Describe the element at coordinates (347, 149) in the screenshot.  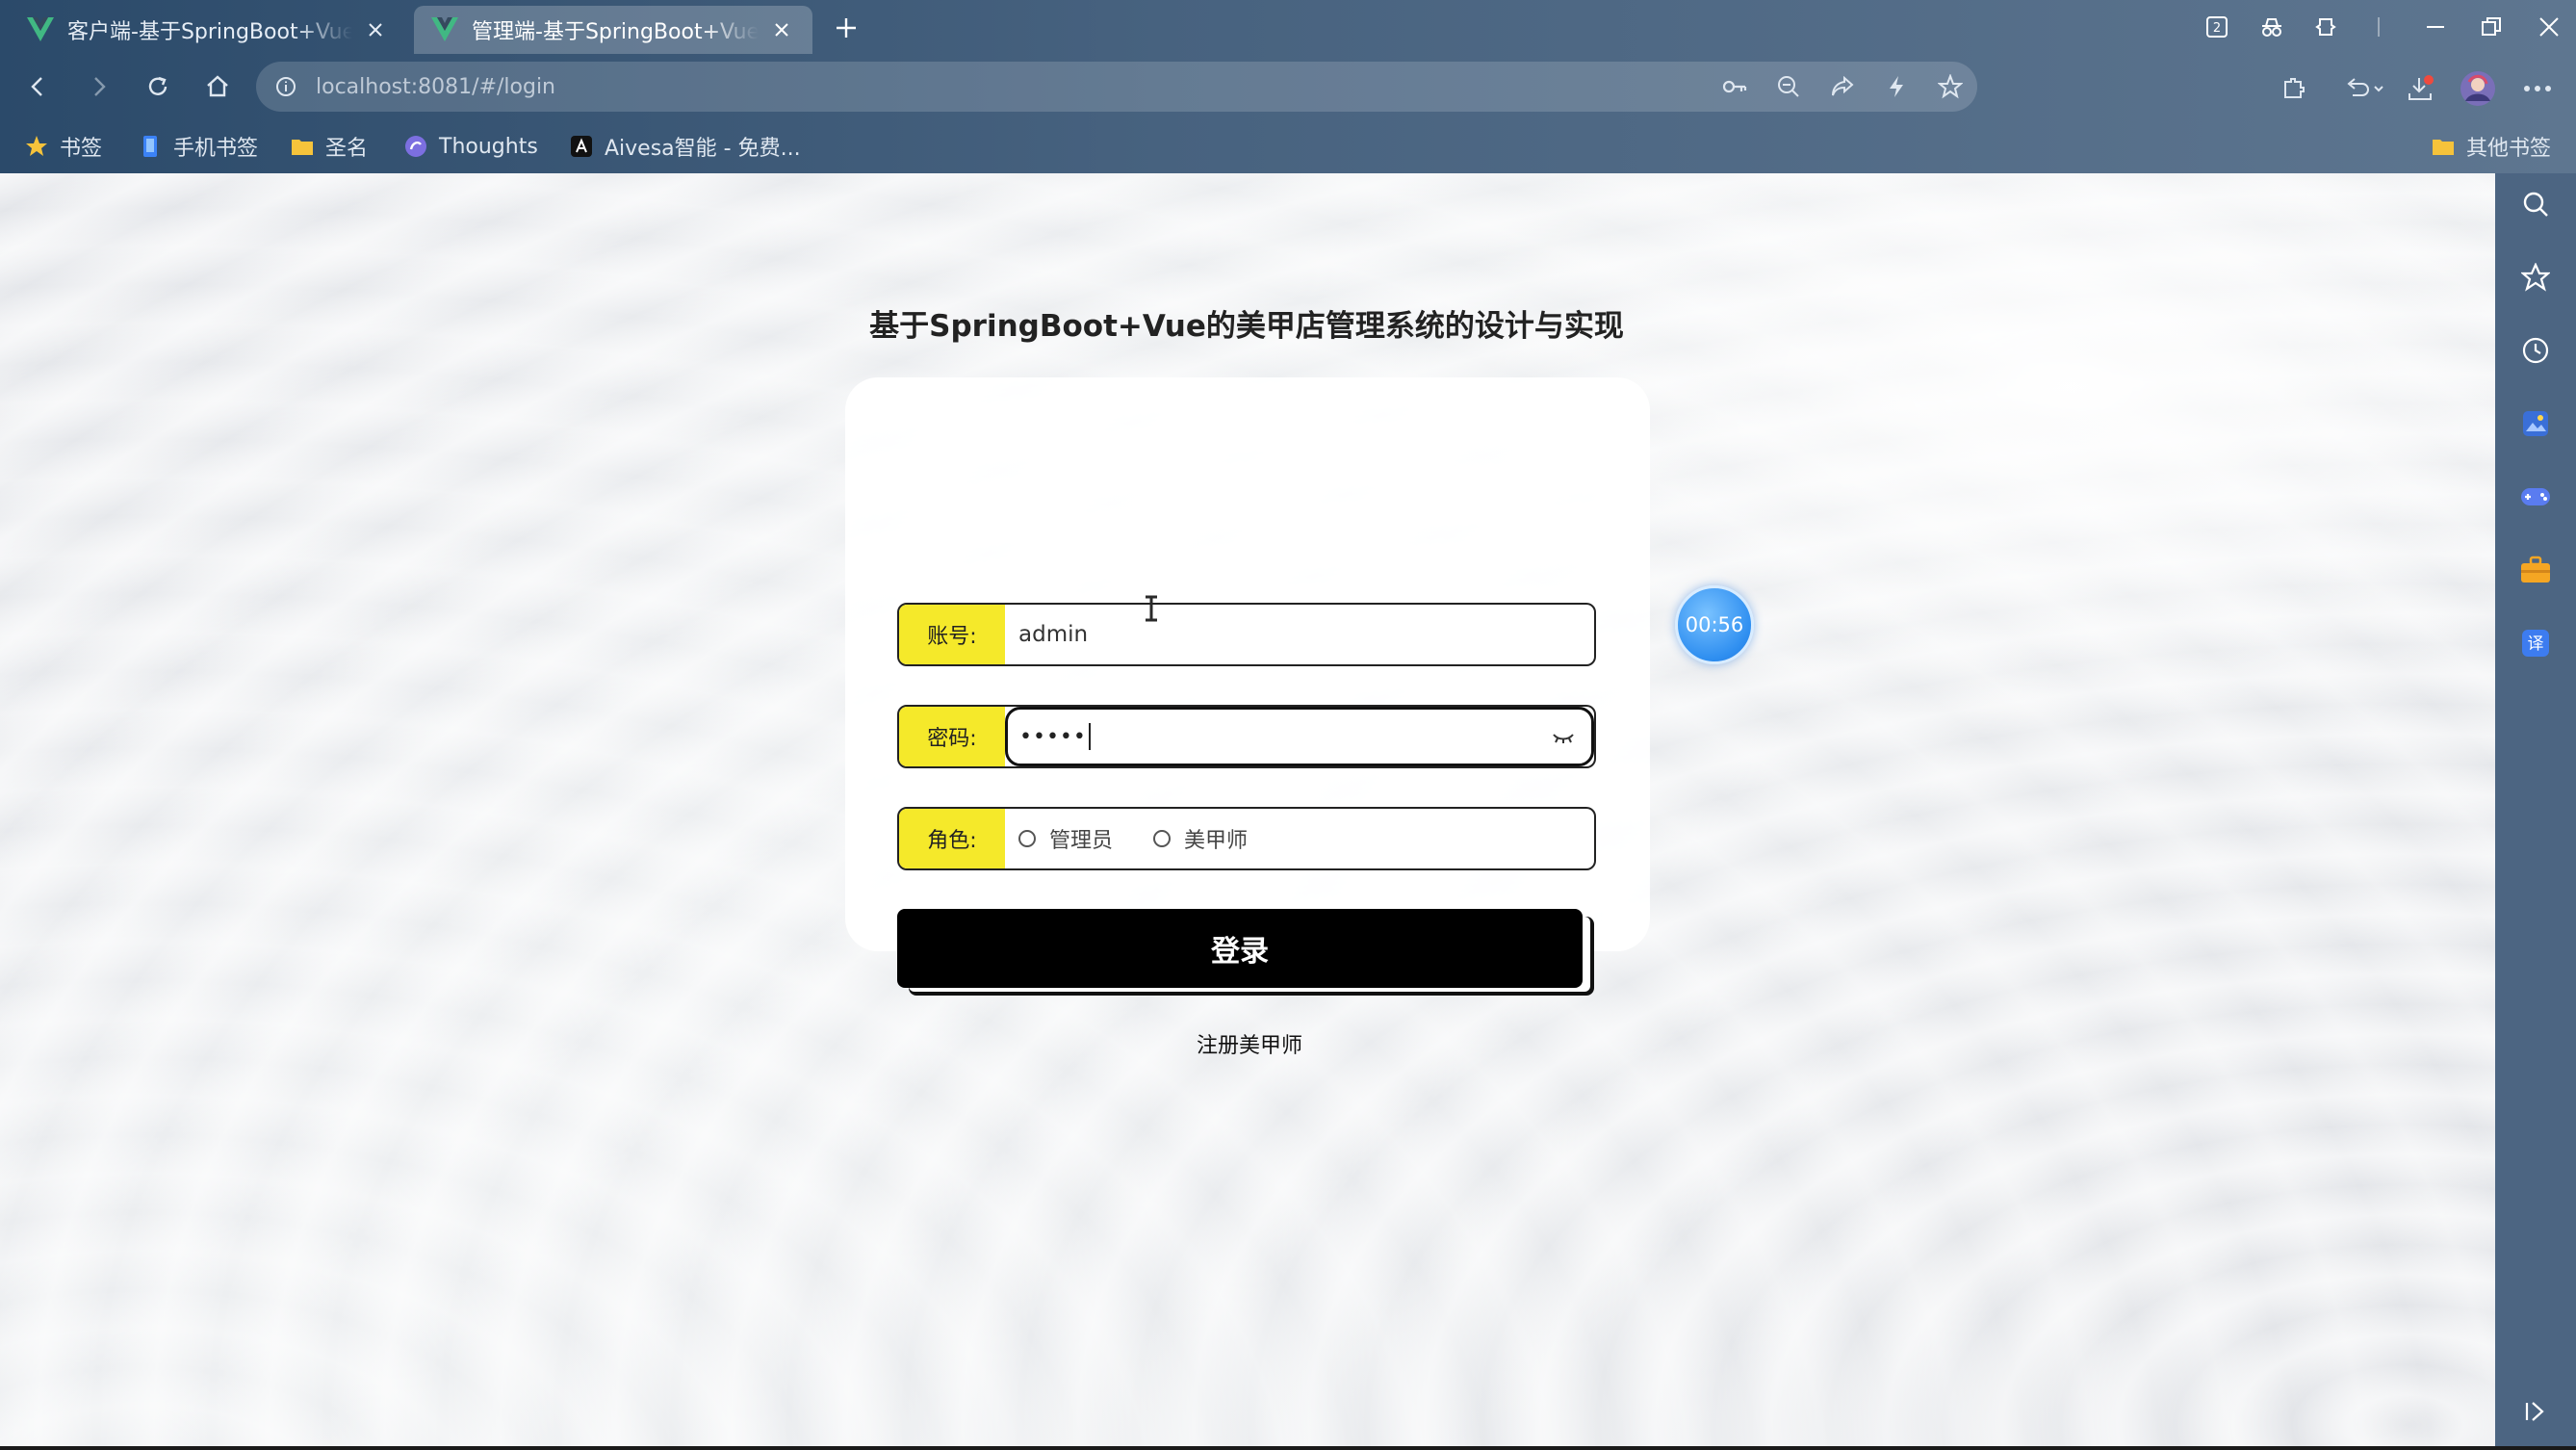
I see `bookmark-label: 圣名` at that location.